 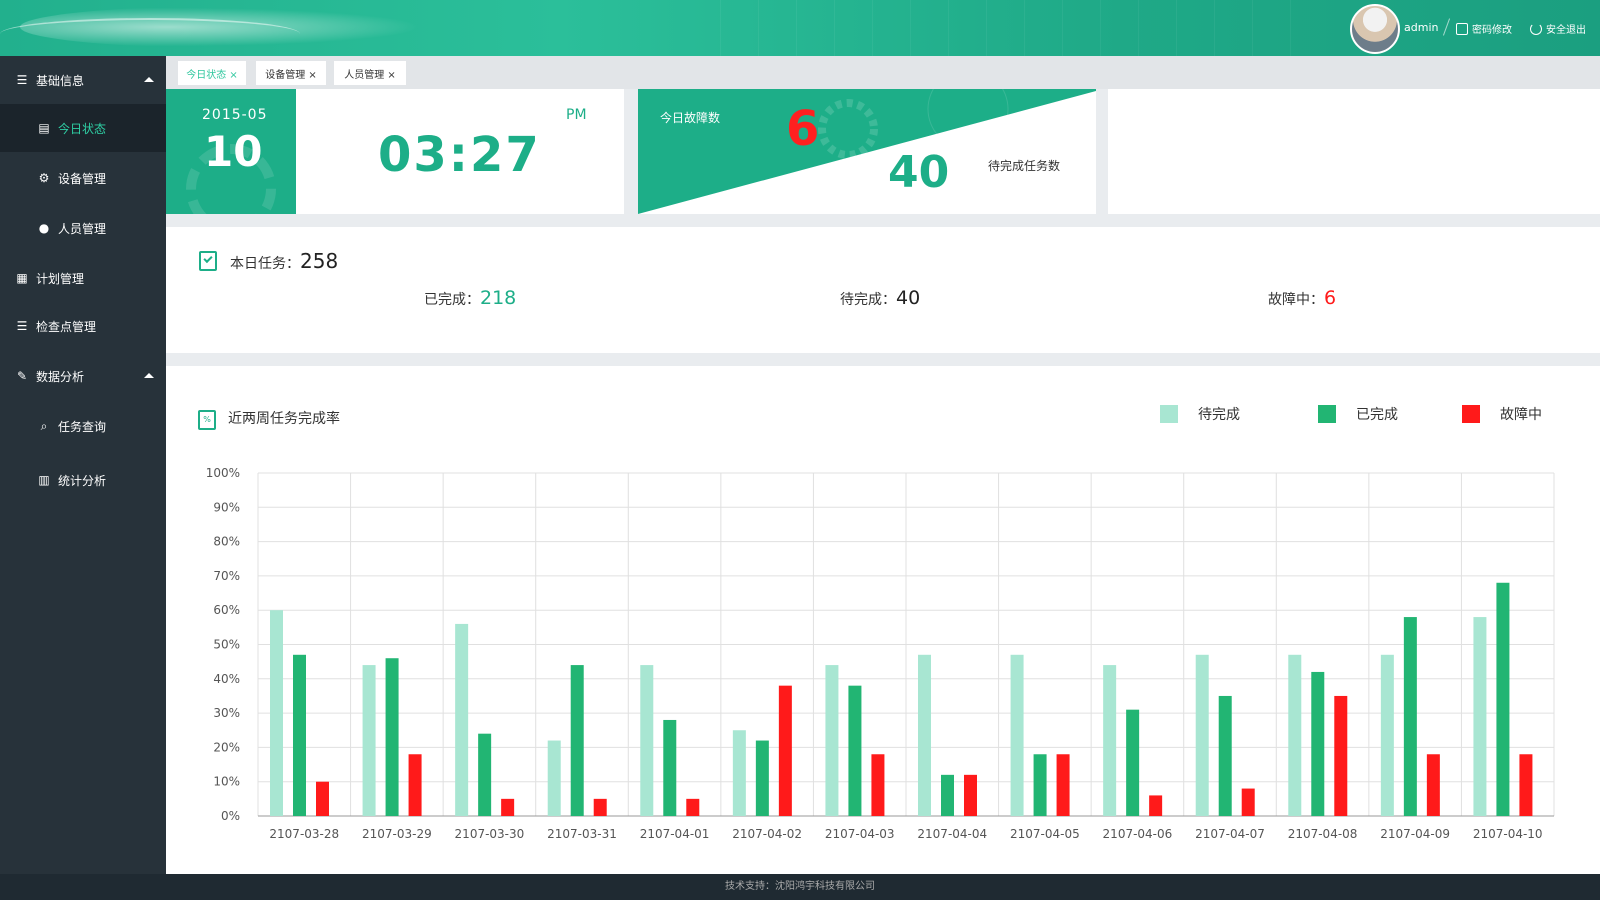 What do you see at coordinates (226, 542) in the screenshot?
I see `y-tick-label: 80%` at bounding box center [226, 542].